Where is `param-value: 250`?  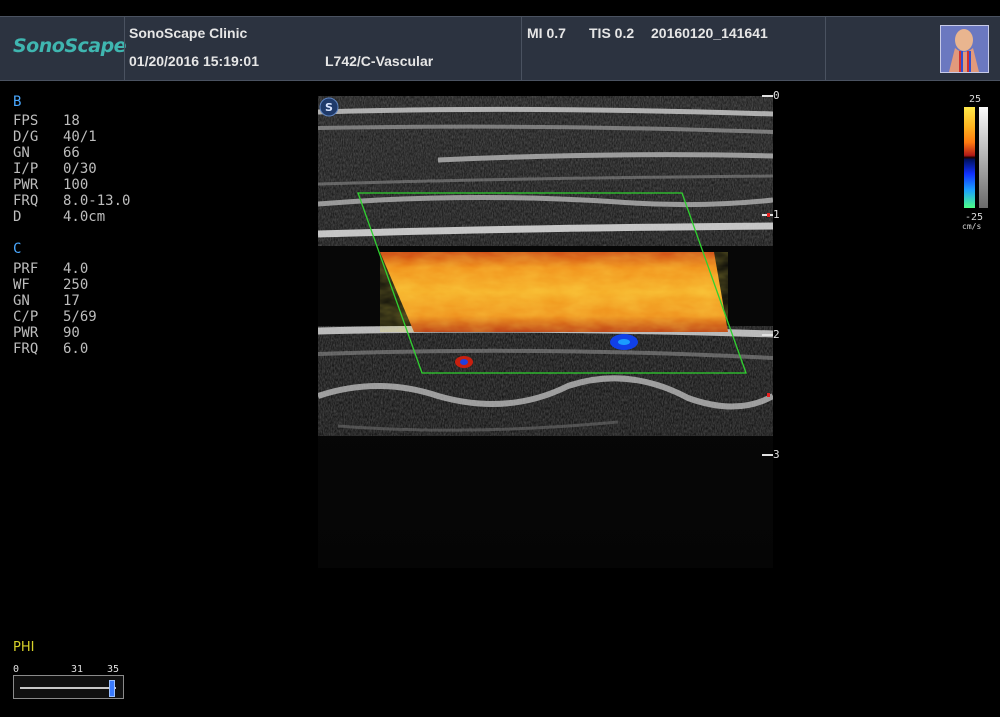
param-value: 250 is located at coordinates (76, 285).